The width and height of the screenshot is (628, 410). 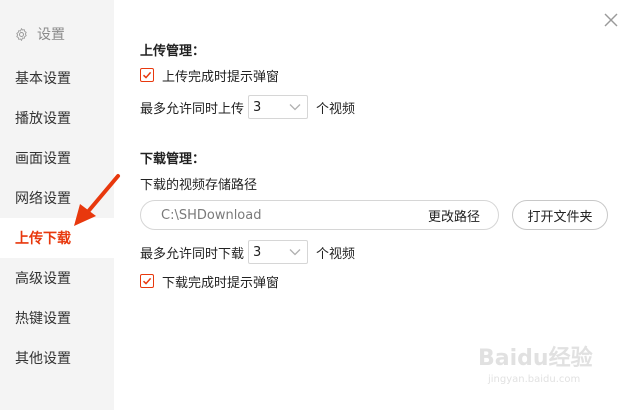 I want to click on gear-icon, so click(x=21, y=34).